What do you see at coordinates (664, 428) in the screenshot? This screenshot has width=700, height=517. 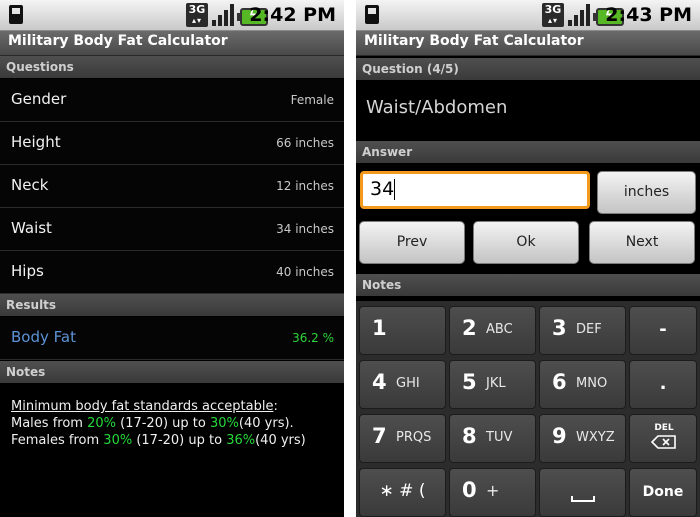 I see `del-label: DEL` at bounding box center [664, 428].